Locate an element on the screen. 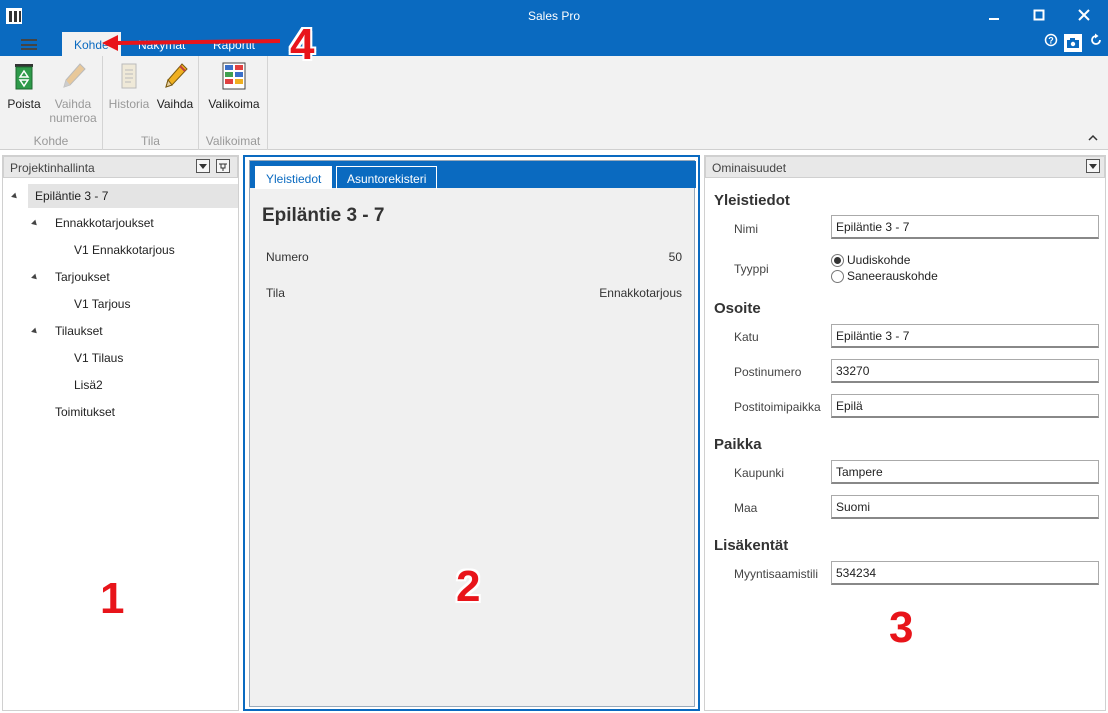 This screenshot has width=1108, height=713. recycle-bin-icon is located at coordinates (24, 77).